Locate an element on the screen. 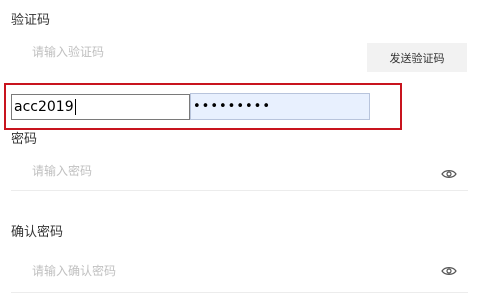 This screenshot has height=297, width=503. send-verification-code-button: 发送验证码 is located at coordinates (417, 57).